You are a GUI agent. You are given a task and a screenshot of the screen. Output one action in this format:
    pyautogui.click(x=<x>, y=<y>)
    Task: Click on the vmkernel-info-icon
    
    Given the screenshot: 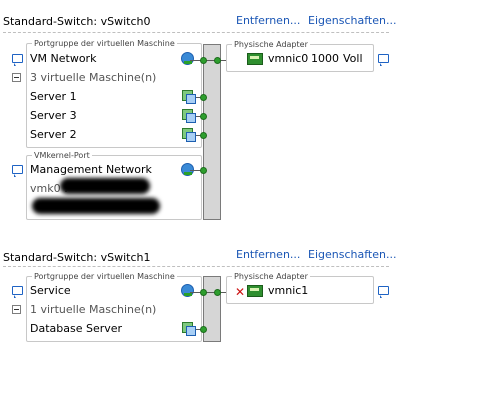 What is the action you would take?
    pyautogui.click(x=17, y=171)
    